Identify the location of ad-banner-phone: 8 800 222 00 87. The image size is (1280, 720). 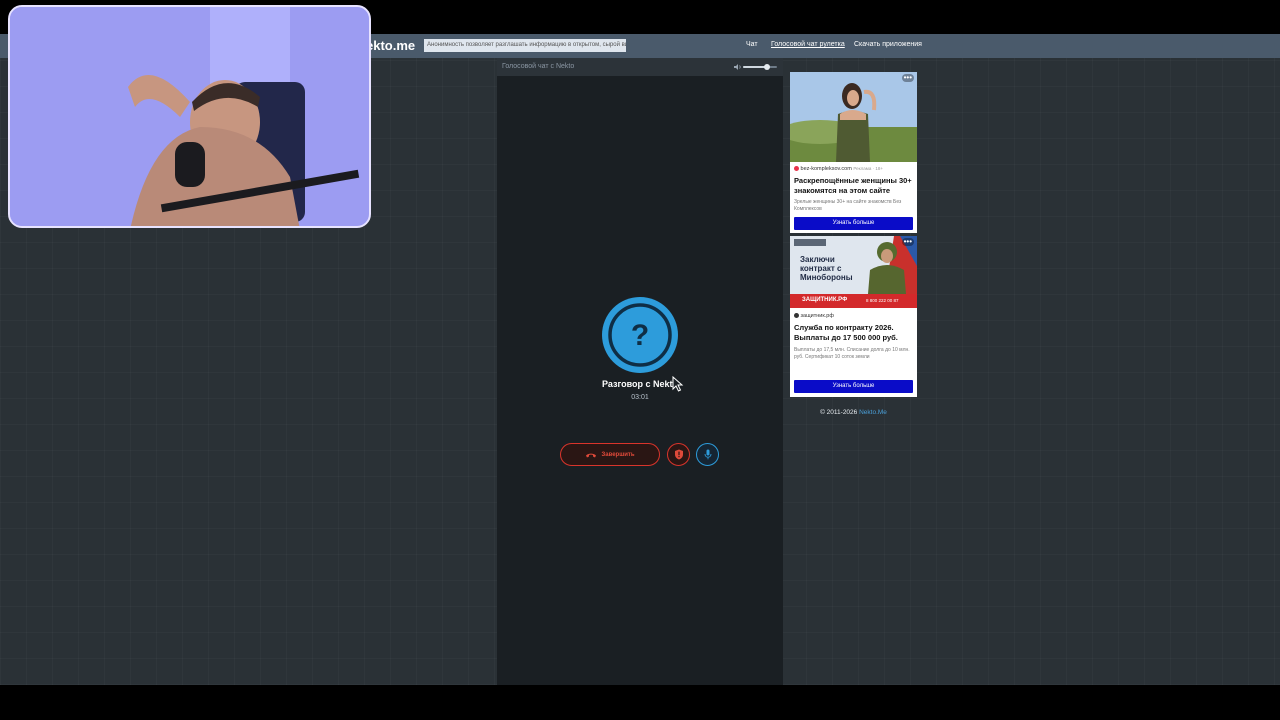
(882, 300).